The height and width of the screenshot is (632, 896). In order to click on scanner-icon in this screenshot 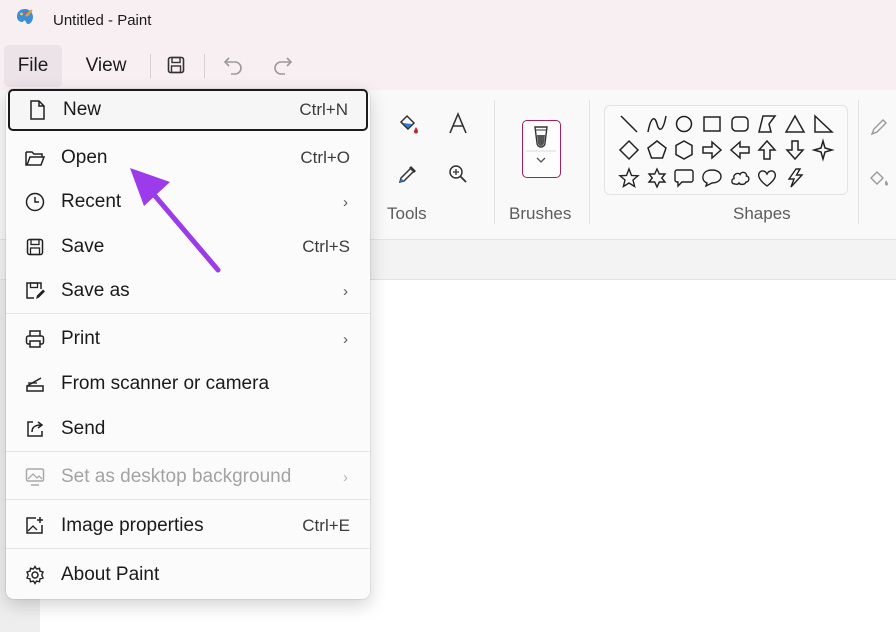, I will do `click(35, 384)`.